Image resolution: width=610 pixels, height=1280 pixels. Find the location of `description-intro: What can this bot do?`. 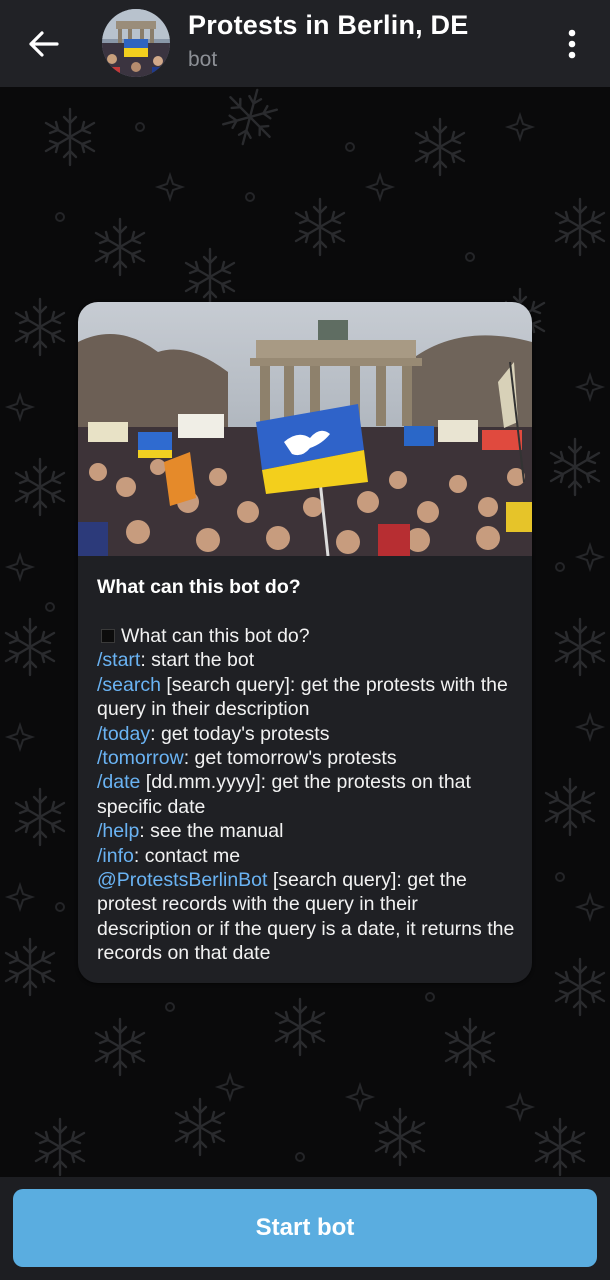

description-intro: What can this bot do? is located at coordinates (215, 636).